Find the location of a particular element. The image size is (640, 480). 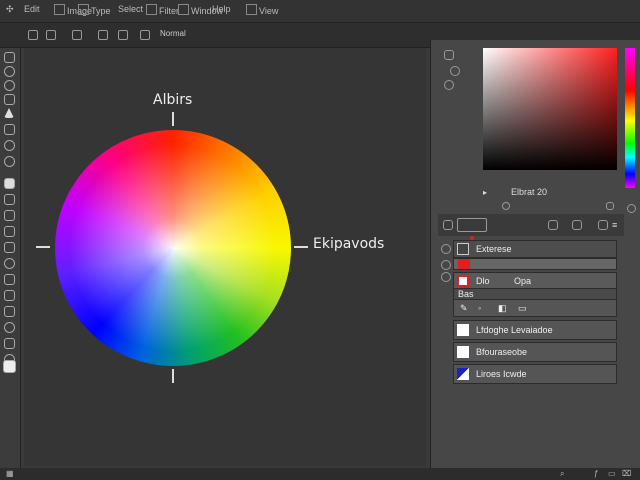

layer-name-1: Lfdoghe Levaiadoe is located at coordinates (514, 330).